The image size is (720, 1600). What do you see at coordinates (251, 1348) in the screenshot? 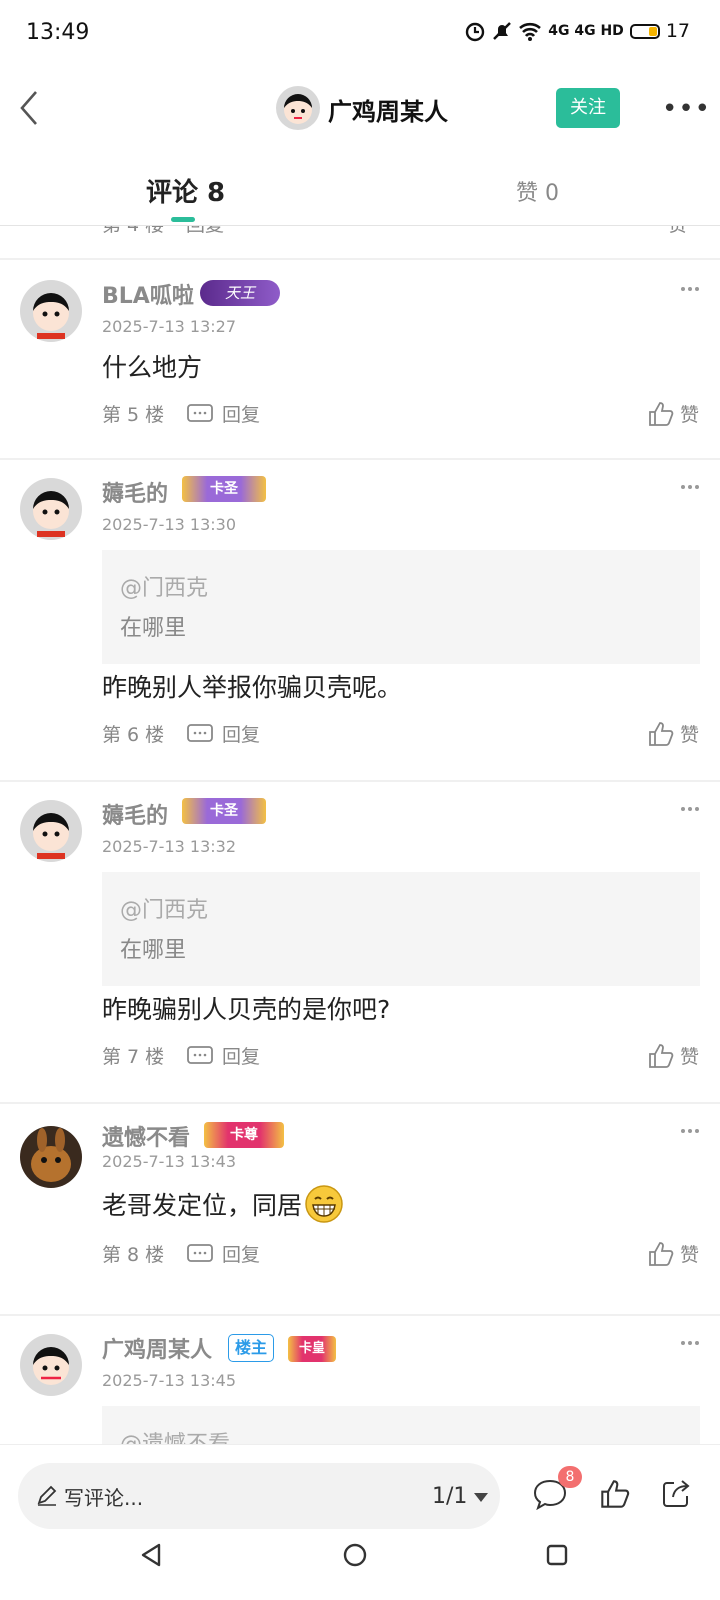
I see `host-badge: 楼主` at bounding box center [251, 1348].